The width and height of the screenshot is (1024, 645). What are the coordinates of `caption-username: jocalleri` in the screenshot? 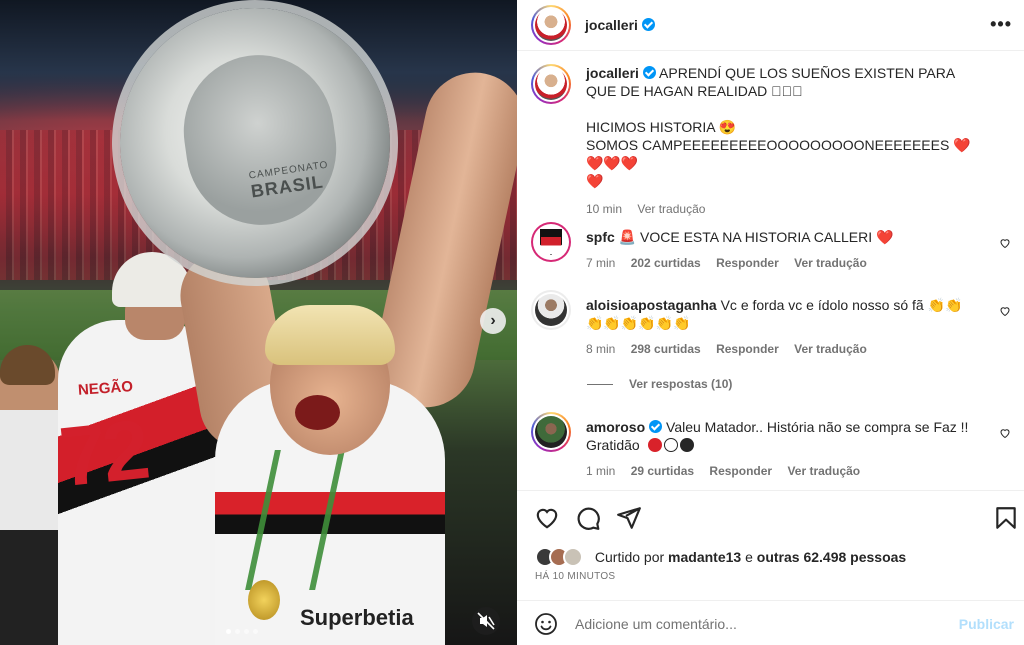 It's located at (612, 73).